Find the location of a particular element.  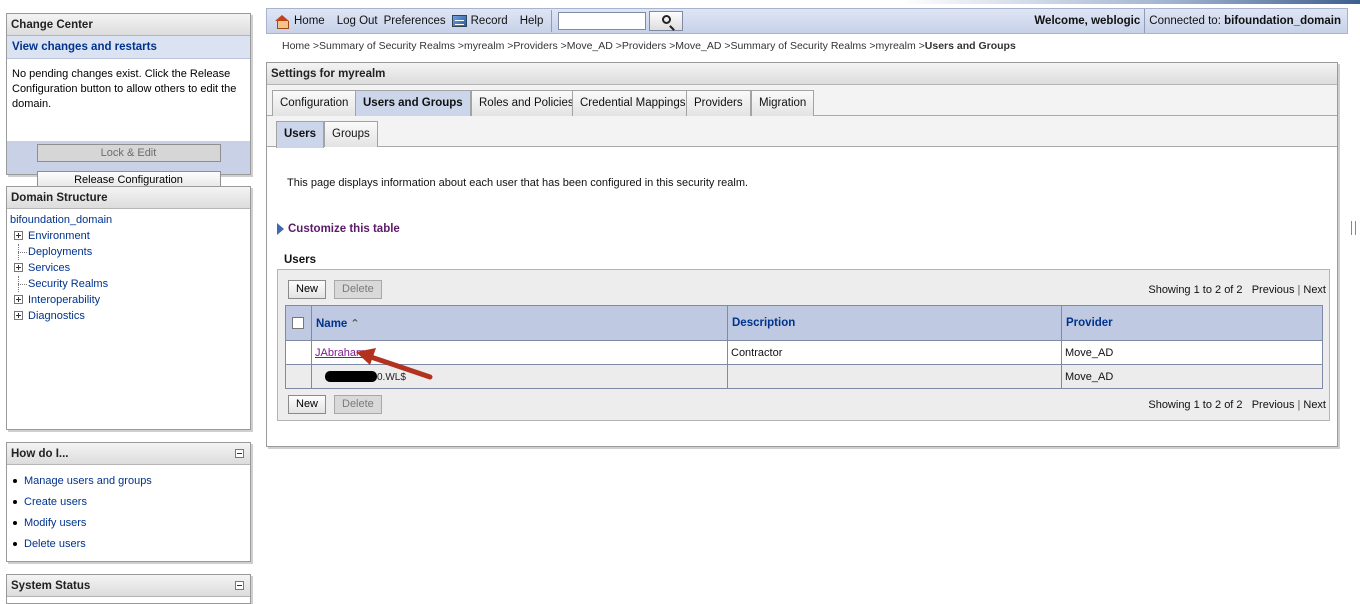

how-do-i-link: Create users is located at coordinates (55, 502).